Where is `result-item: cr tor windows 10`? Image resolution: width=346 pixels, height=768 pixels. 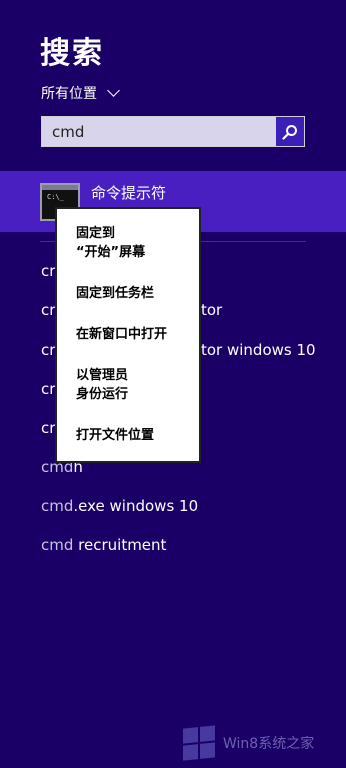 result-item: cr tor windows 10 is located at coordinates (178, 350).